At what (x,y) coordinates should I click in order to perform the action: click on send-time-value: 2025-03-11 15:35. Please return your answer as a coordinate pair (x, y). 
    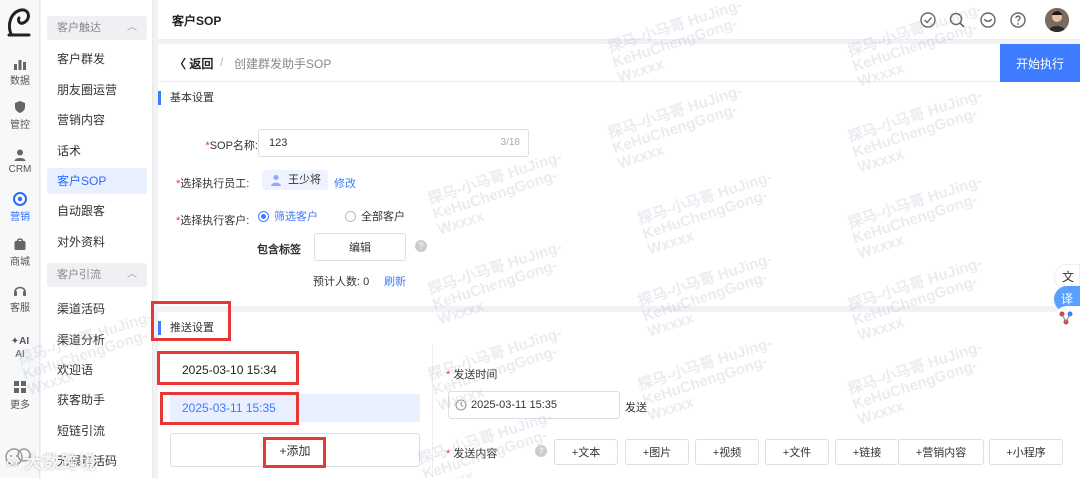
    Looking at the image, I should click on (514, 405).